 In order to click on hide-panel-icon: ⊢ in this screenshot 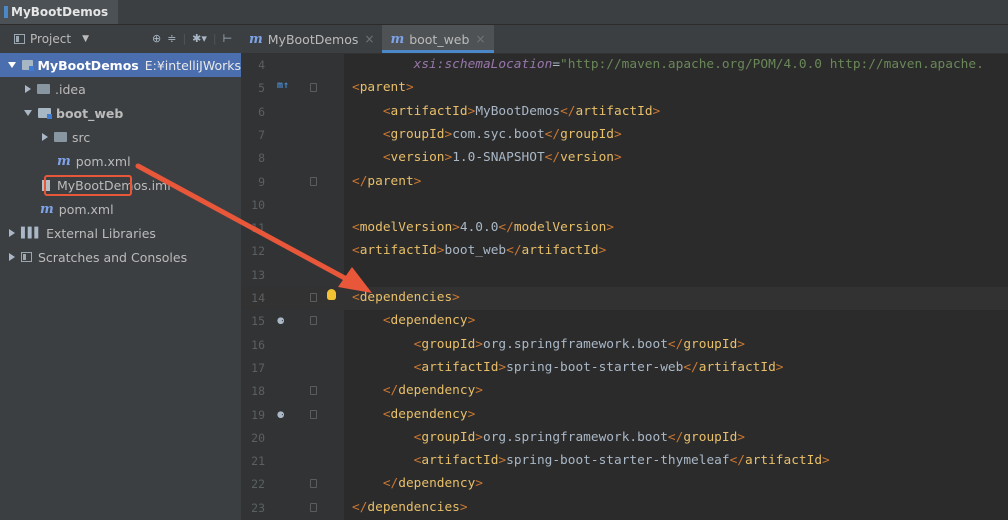, I will do `click(228, 38)`.